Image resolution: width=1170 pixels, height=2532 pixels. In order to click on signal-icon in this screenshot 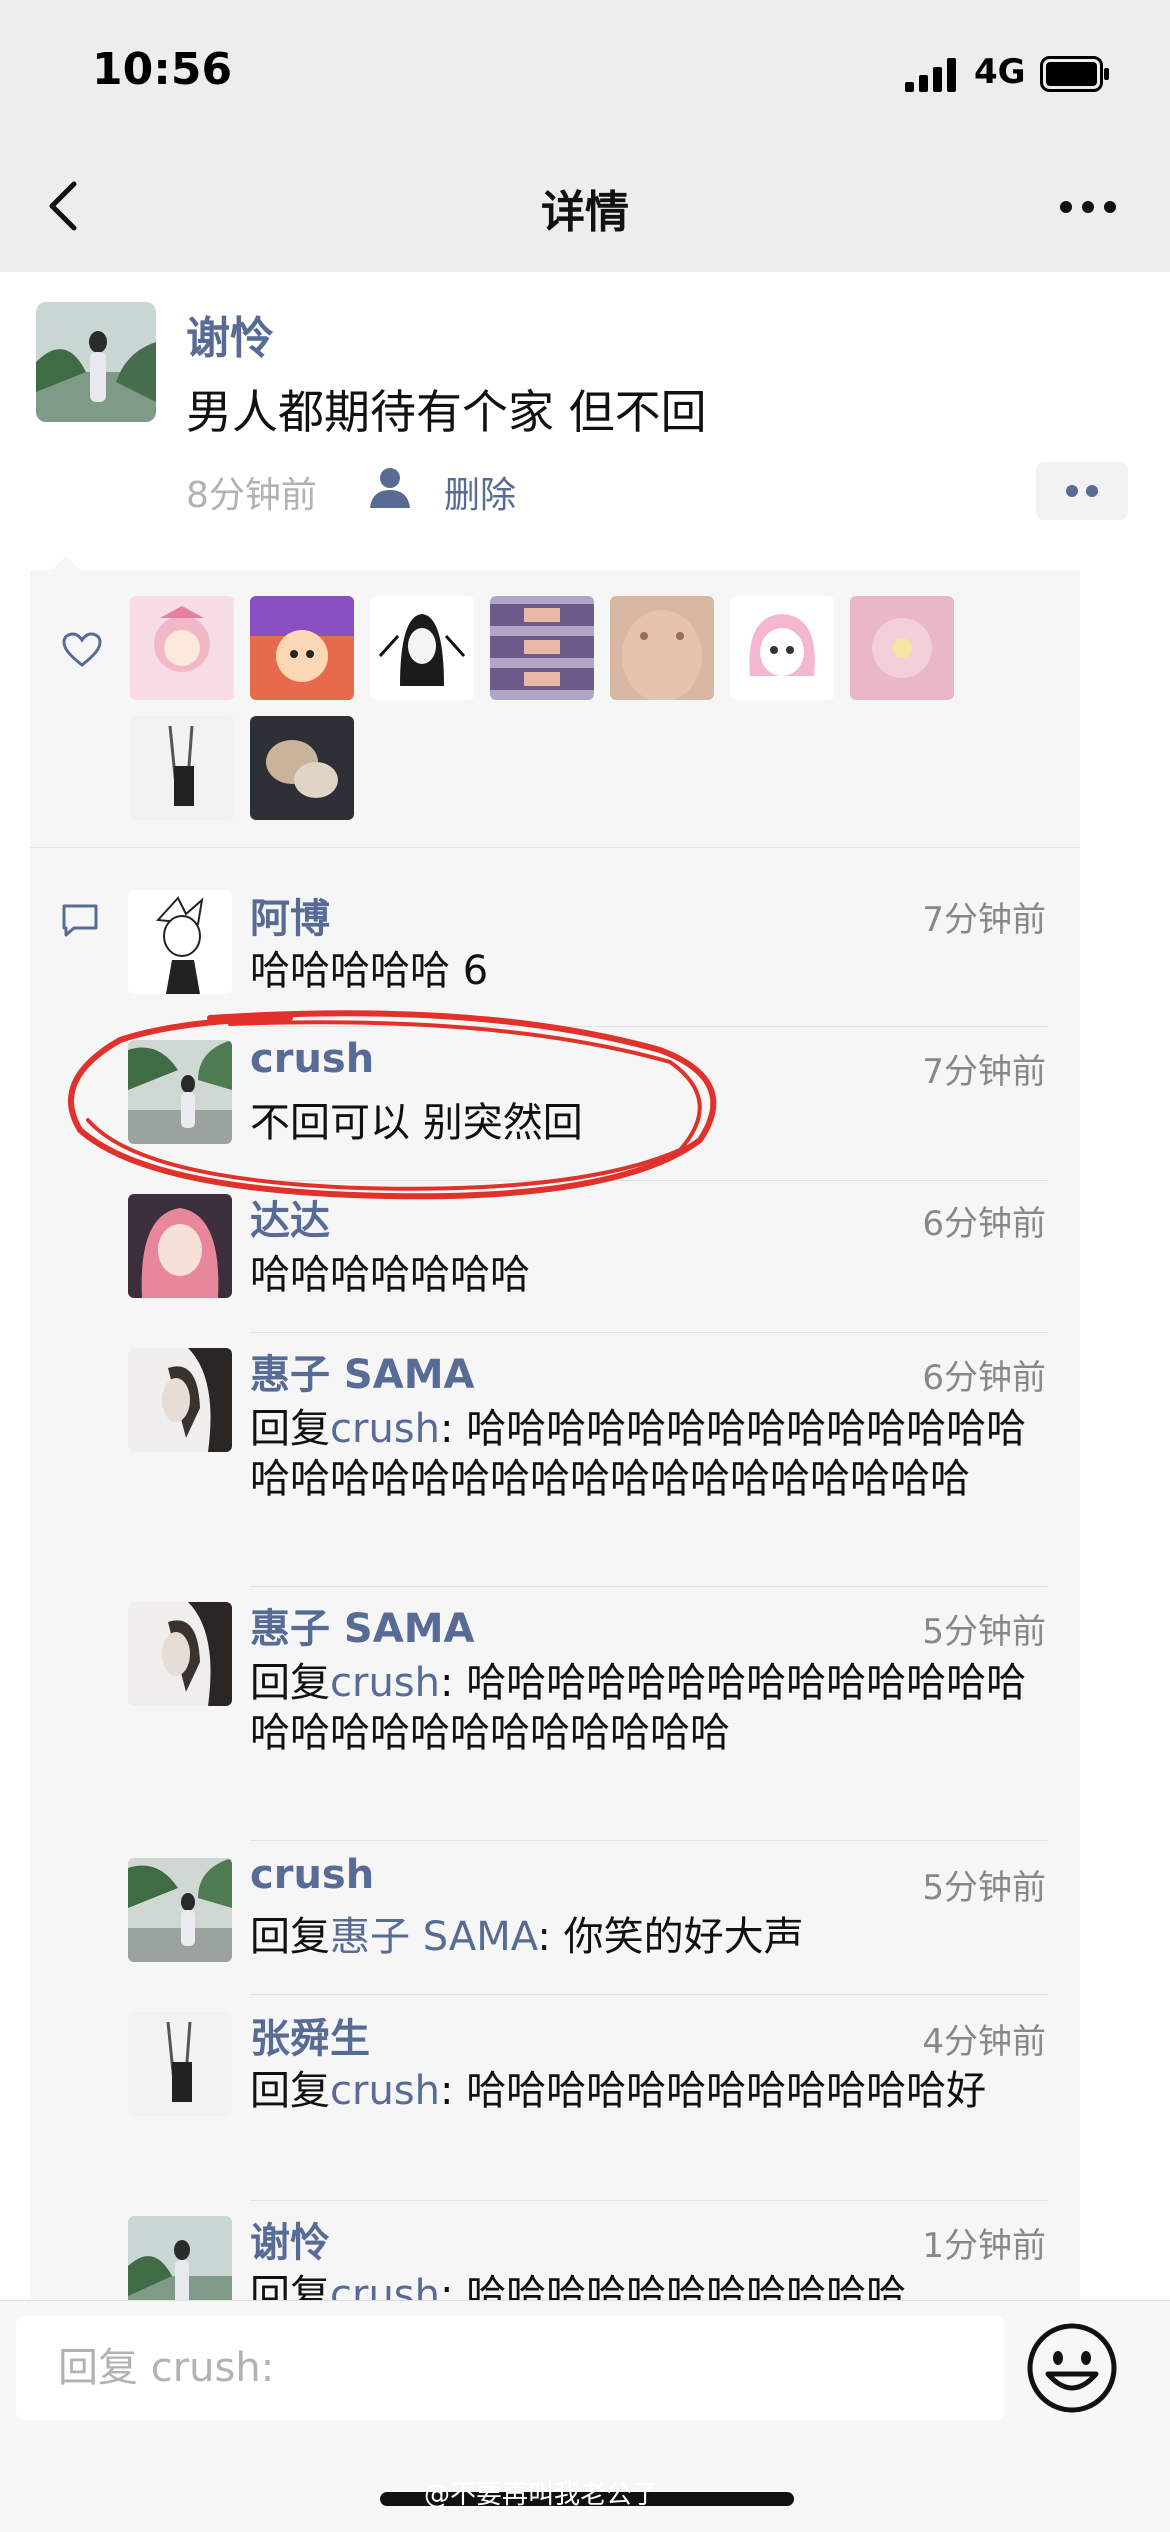, I will do `click(930, 75)`.